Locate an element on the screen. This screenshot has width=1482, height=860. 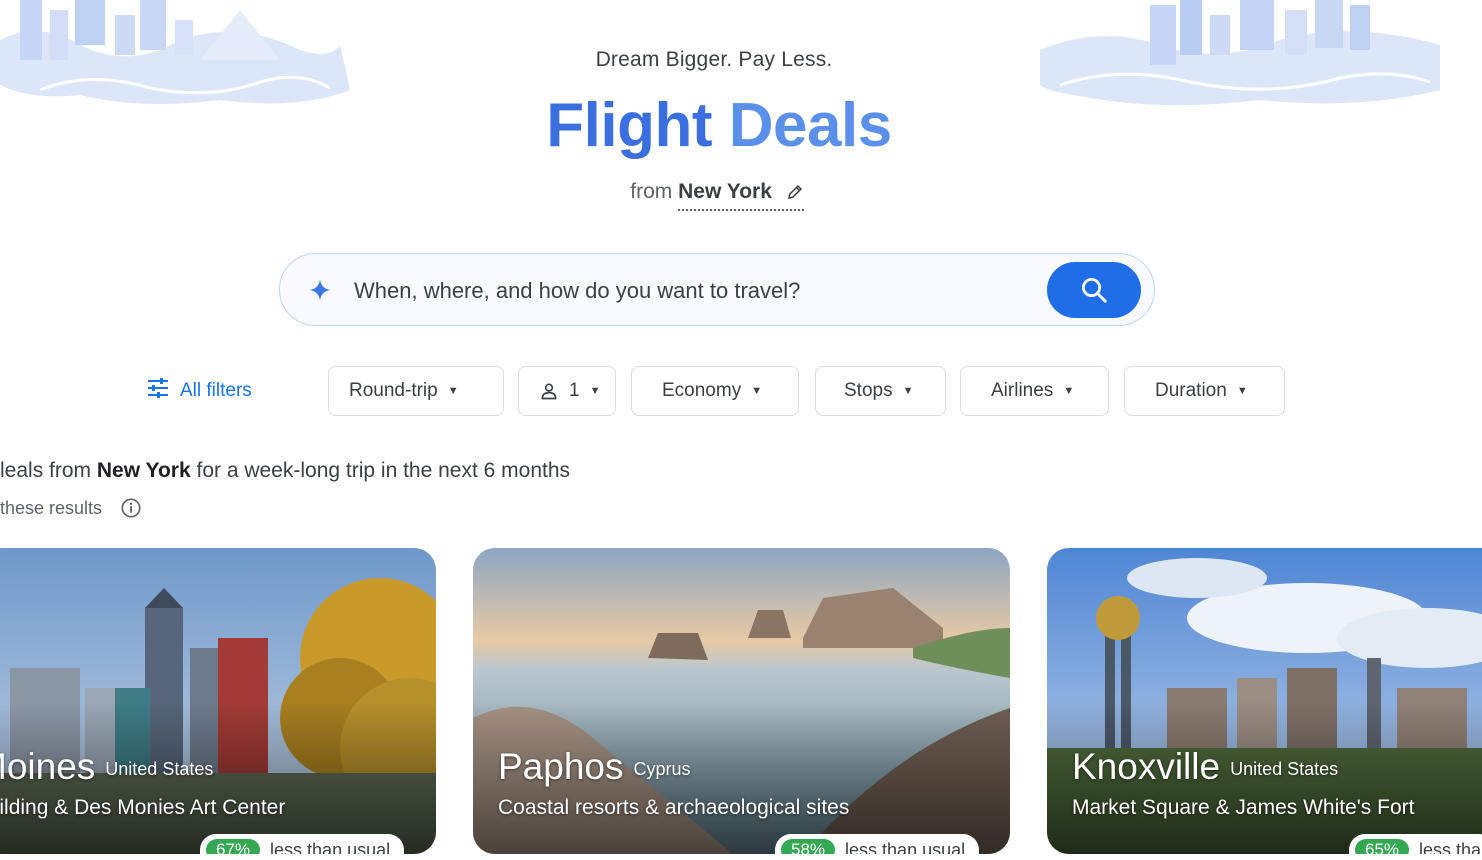
trip-type-dropdown: Round-trip ▼ is located at coordinates (416, 391).